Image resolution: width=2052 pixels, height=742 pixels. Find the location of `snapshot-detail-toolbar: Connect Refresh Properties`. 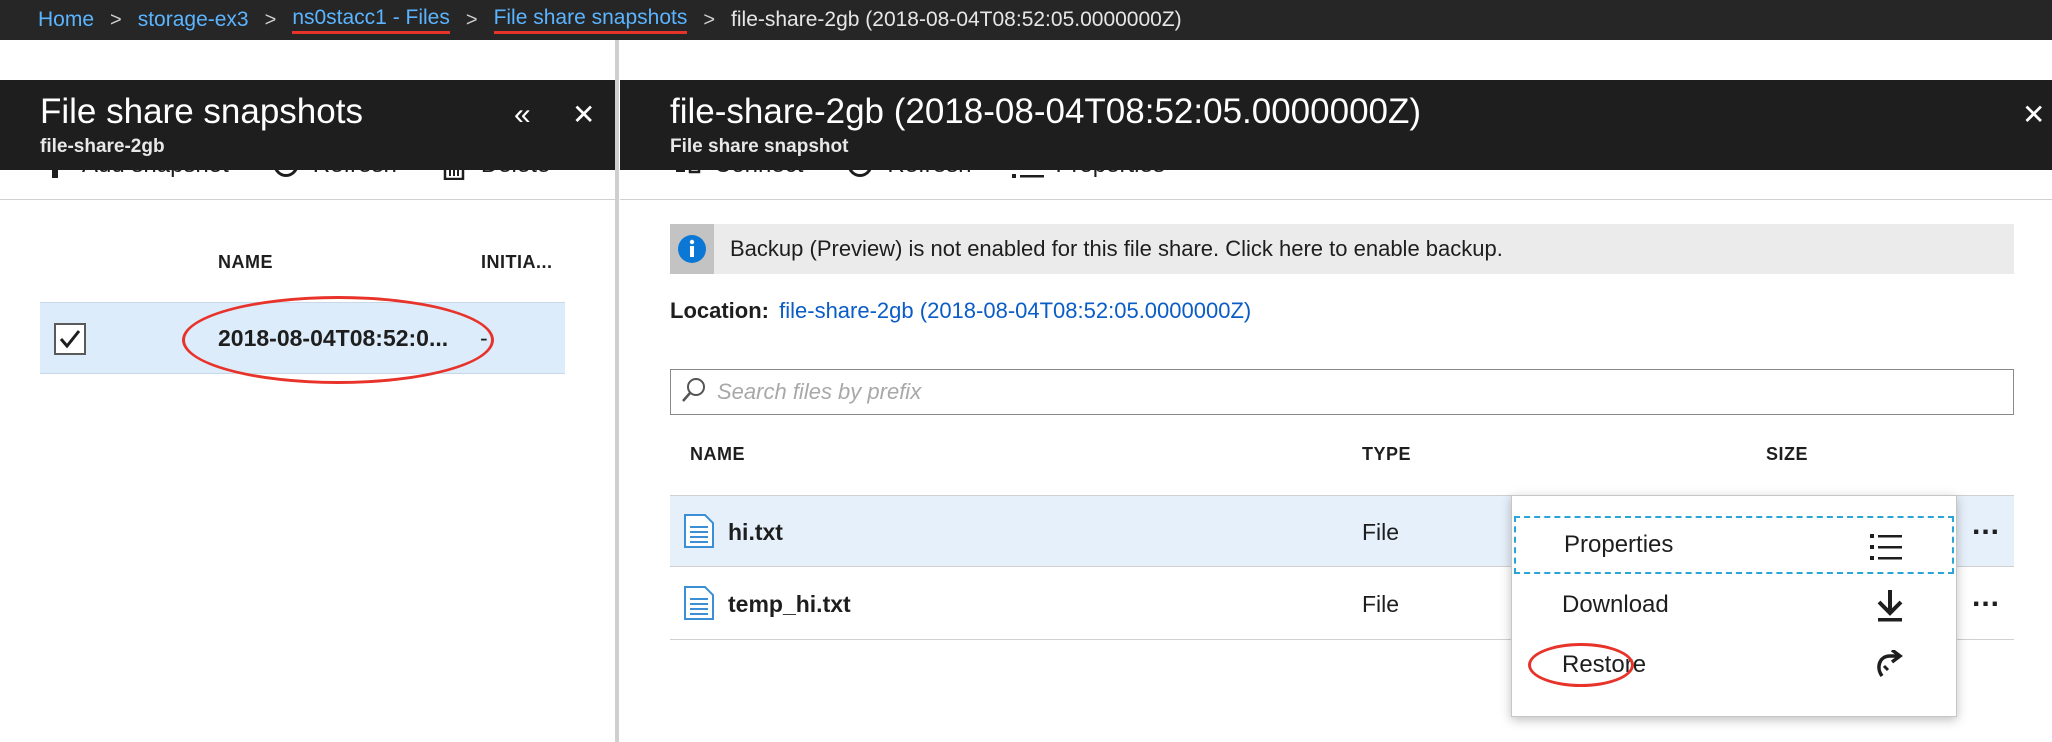

snapshot-detail-toolbar: Connect Refresh Properties is located at coordinates (1336, 165).